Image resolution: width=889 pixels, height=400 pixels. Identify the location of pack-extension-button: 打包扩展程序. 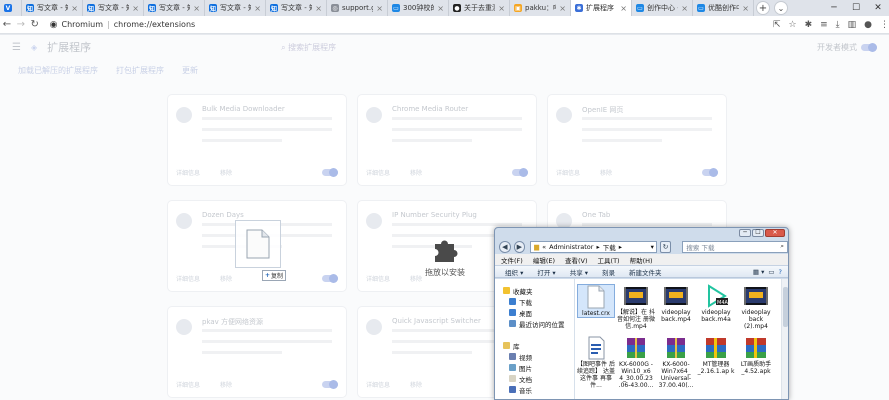
(140, 70).